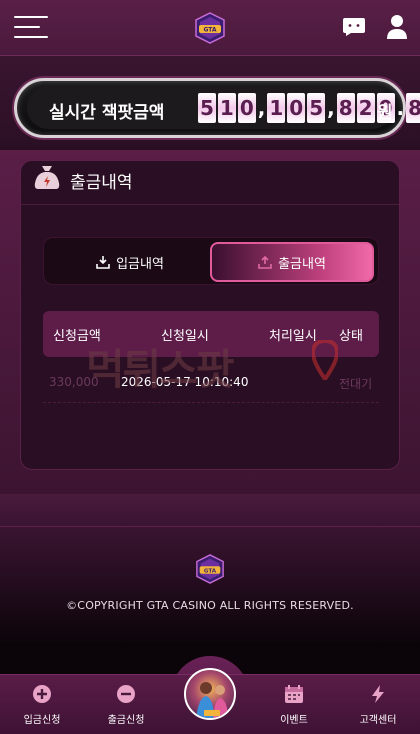 This screenshot has width=420, height=734. I want to click on nav-deposit-label: 입금신청, so click(42, 720).